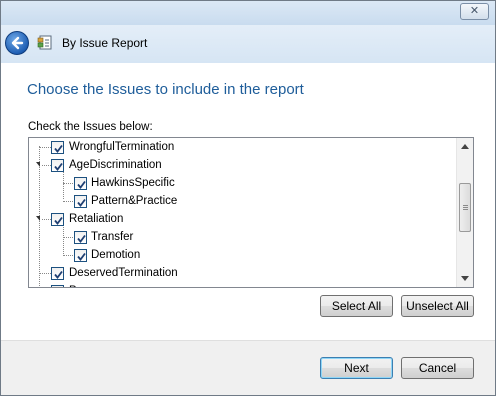  Describe the element at coordinates (242, 285) in the screenshot. I see `tree-item: P` at that location.